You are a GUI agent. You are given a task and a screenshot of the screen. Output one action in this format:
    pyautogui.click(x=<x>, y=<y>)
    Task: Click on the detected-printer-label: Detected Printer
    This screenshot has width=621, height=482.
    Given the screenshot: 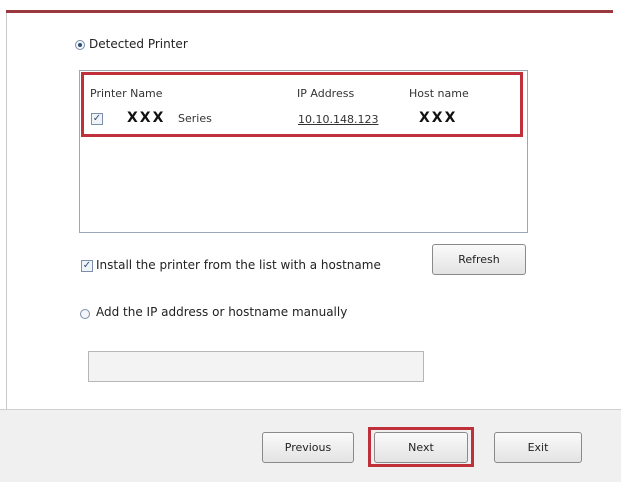 What is the action you would take?
    pyautogui.click(x=138, y=44)
    